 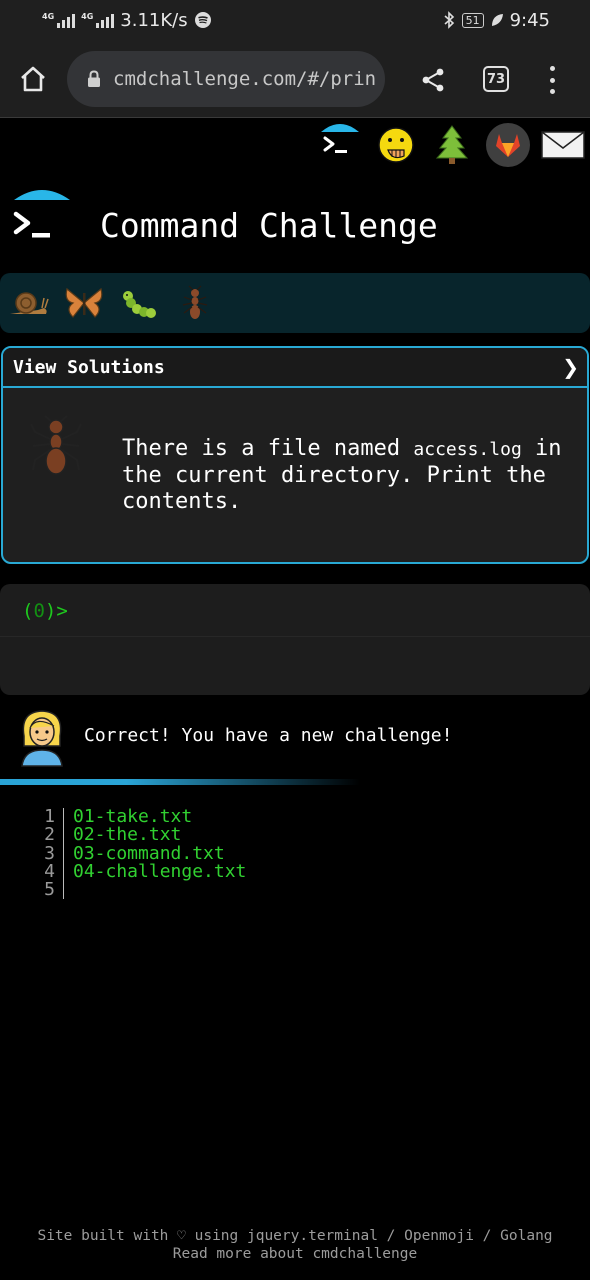 I want to click on line-number: 2, so click(x=54, y=835).